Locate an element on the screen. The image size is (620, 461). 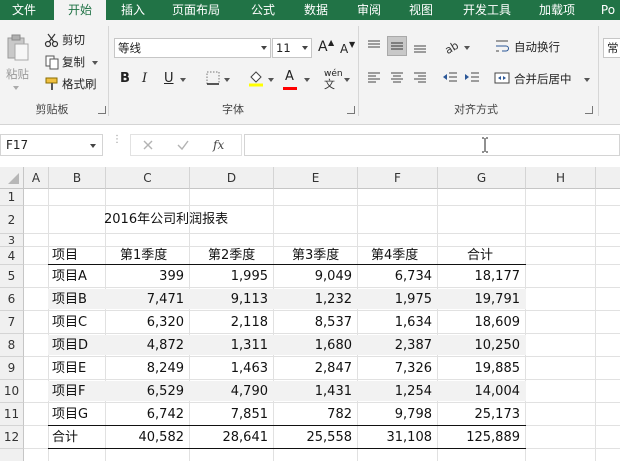
column-header-i is located at coordinates (608, 178).